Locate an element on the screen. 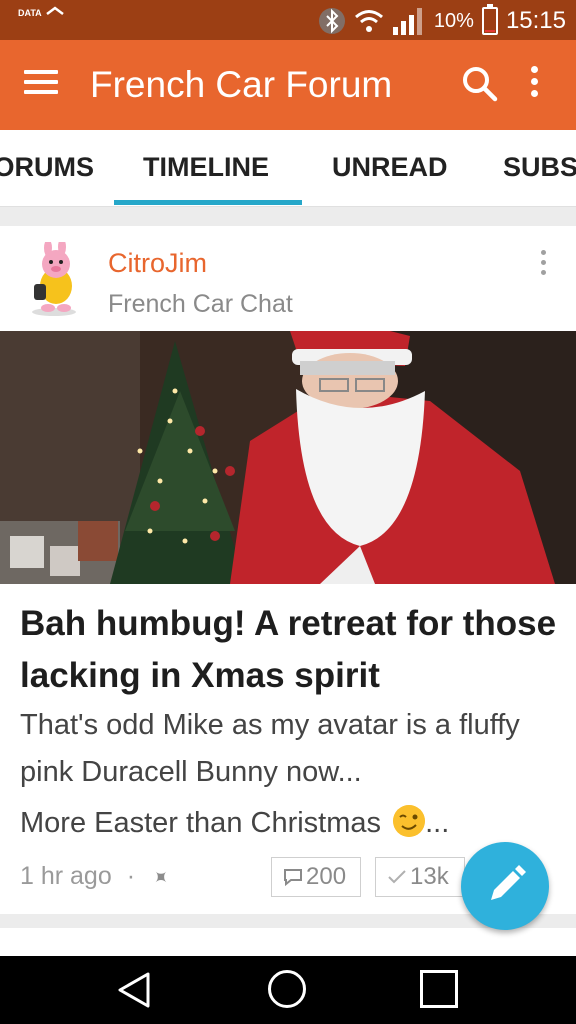 This screenshot has width=576, height=1024. avatar is located at coordinates (54, 280).